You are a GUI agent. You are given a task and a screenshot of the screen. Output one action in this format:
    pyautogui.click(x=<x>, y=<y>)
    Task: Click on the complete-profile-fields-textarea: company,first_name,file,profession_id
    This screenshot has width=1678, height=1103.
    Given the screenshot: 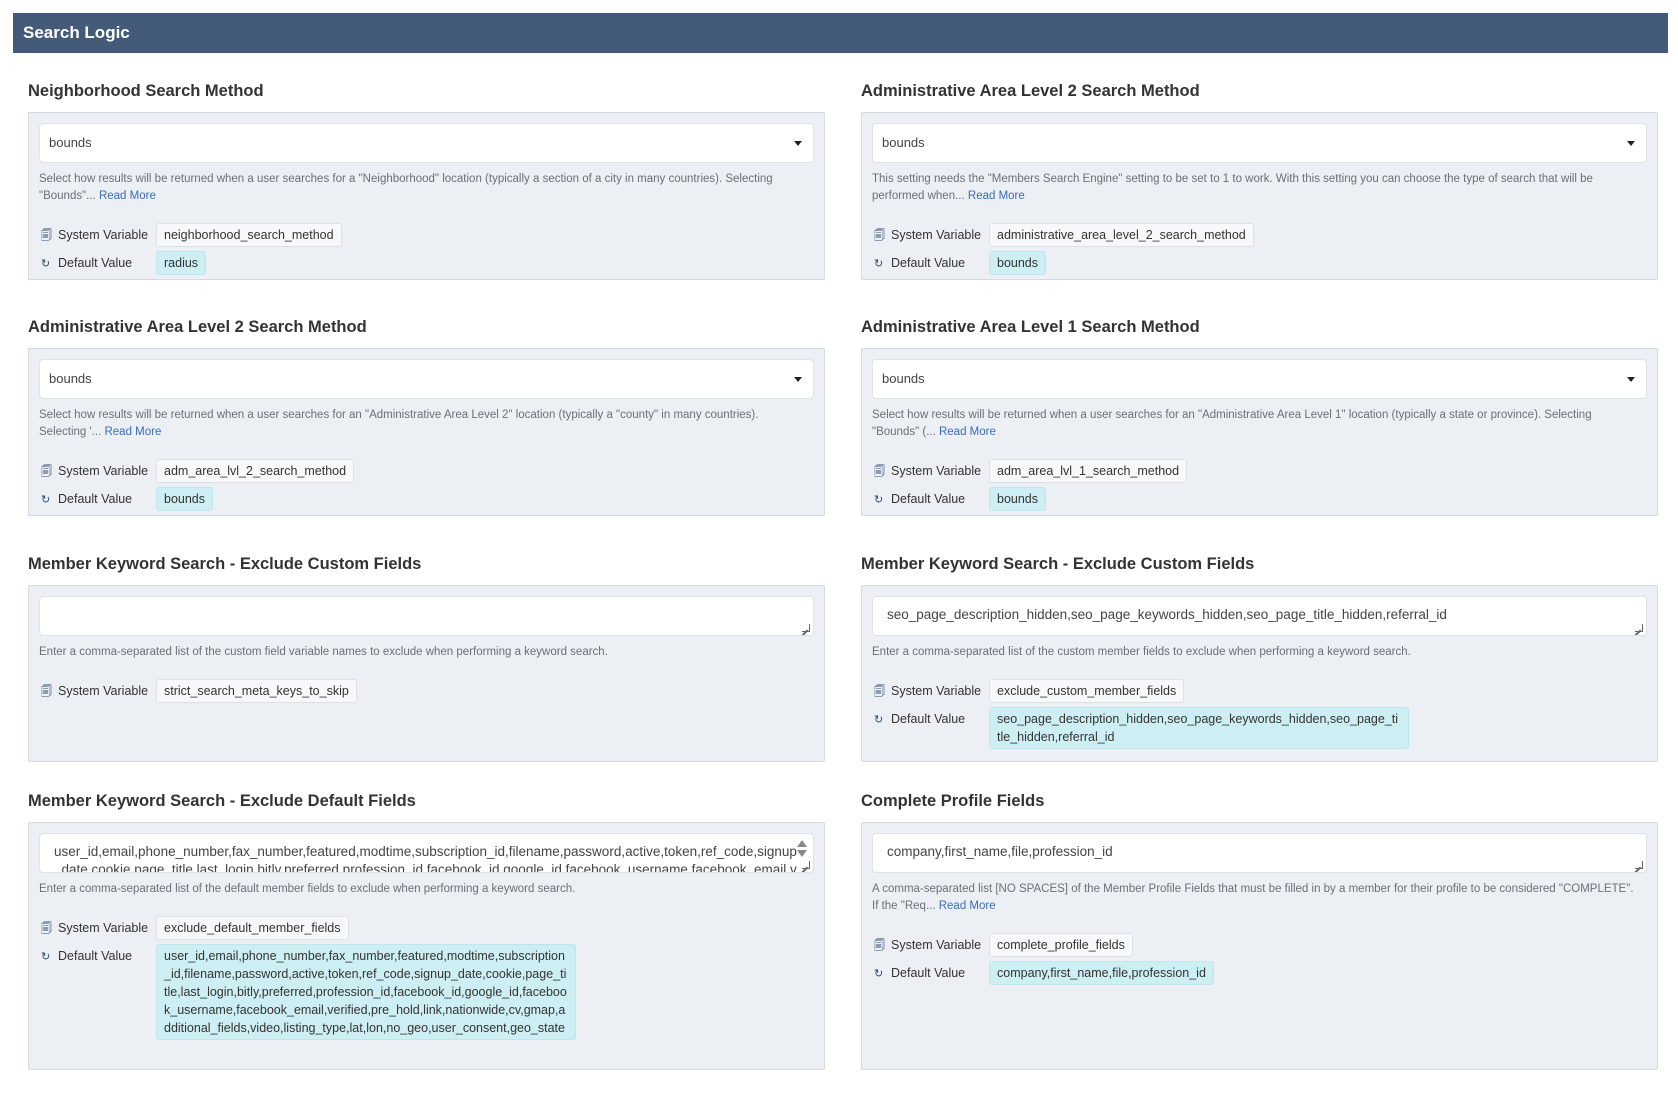 What is the action you would take?
    pyautogui.click(x=1259, y=853)
    